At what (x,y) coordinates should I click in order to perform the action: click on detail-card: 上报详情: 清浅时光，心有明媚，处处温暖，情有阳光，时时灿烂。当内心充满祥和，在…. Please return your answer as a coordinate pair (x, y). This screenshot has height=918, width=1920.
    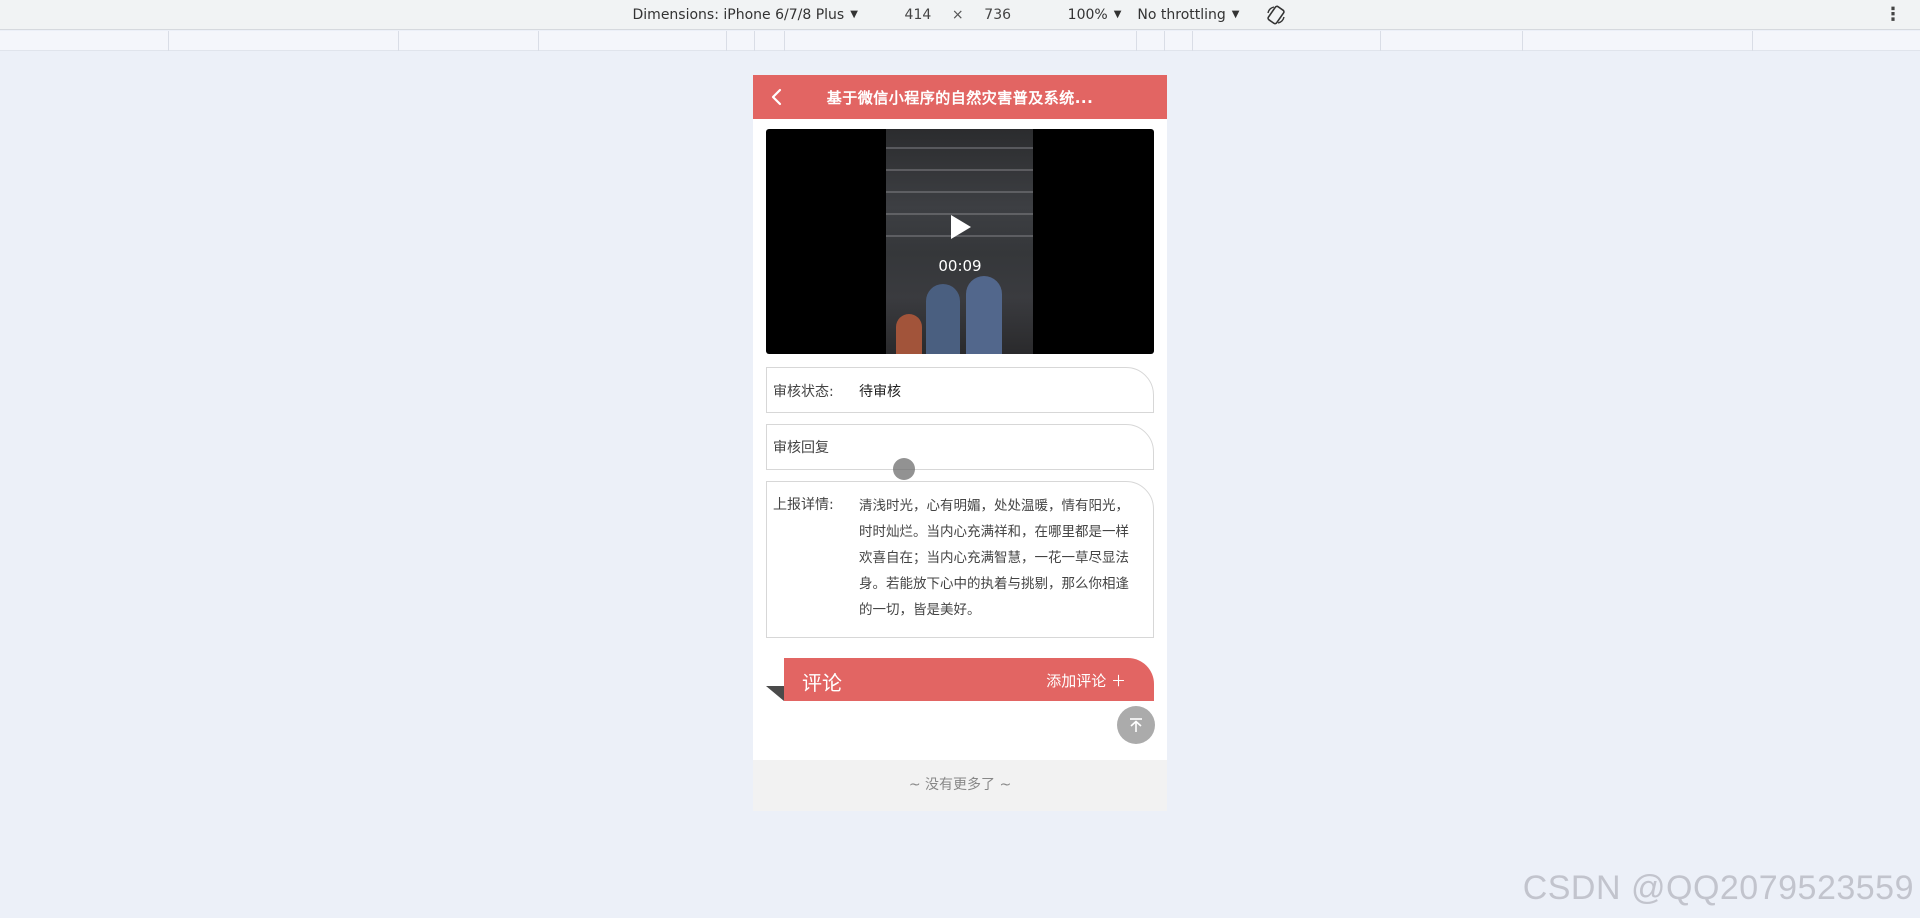
    Looking at the image, I should click on (960, 559).